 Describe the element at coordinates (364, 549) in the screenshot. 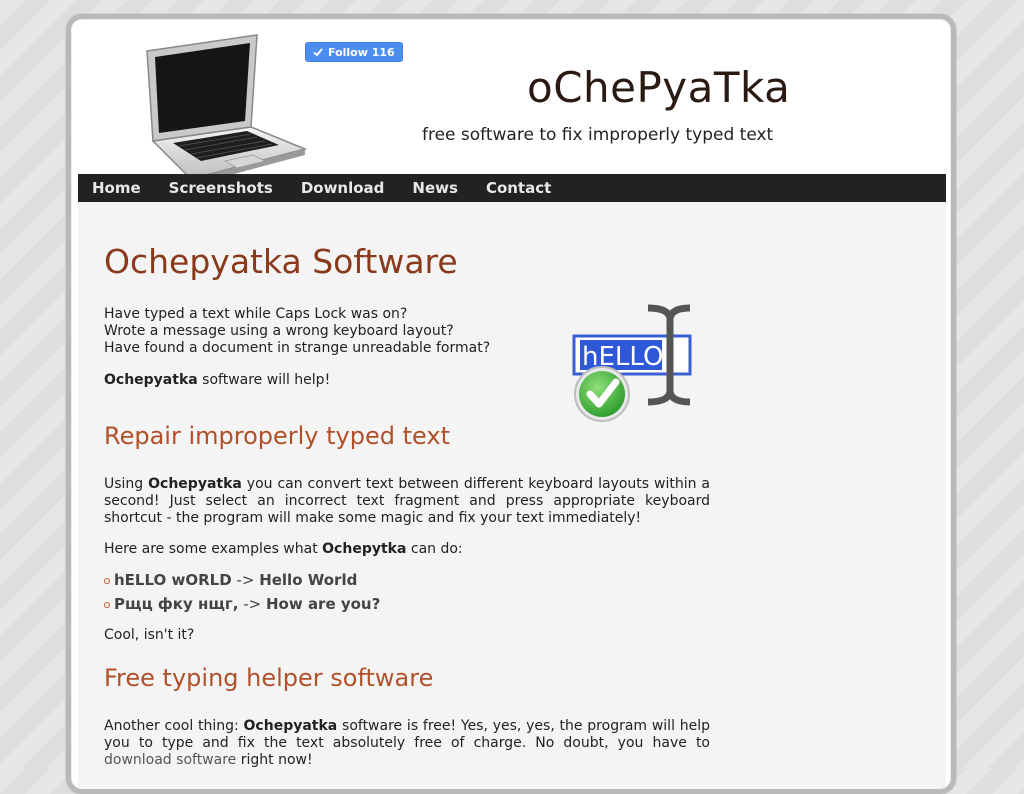

I see `examples-intro-bold: Ochepytka` at that location.